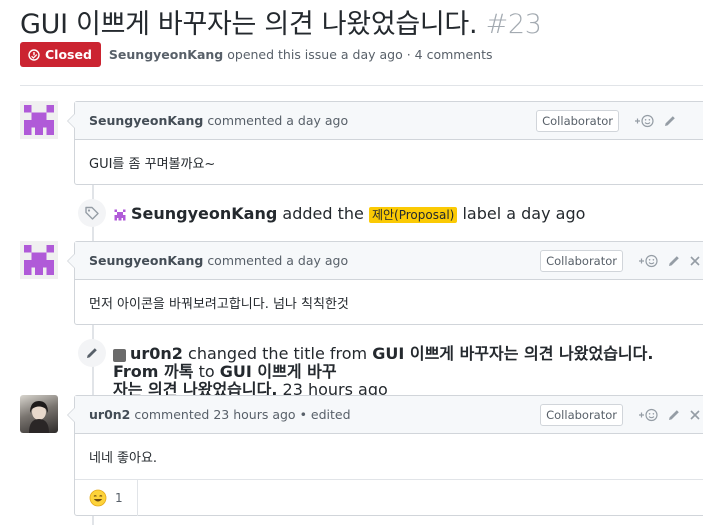 The width and height of the screenshot is (703, 525). Describe the element at coordinates (166, 54) in the screenshot. I see `issue-author-link: SeungyeonKang` at that location.